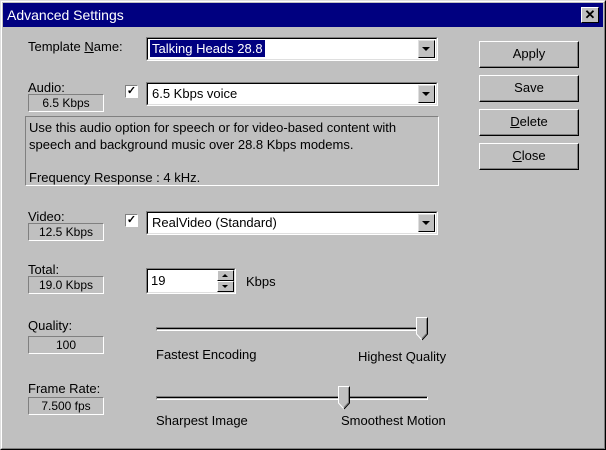 The width and height of the screenshot is (606, 450). What do you see at coordinates (344, 398) in the screenshot?
I see `frame-rate-slider-thumb` at bounding box center [344, 398].